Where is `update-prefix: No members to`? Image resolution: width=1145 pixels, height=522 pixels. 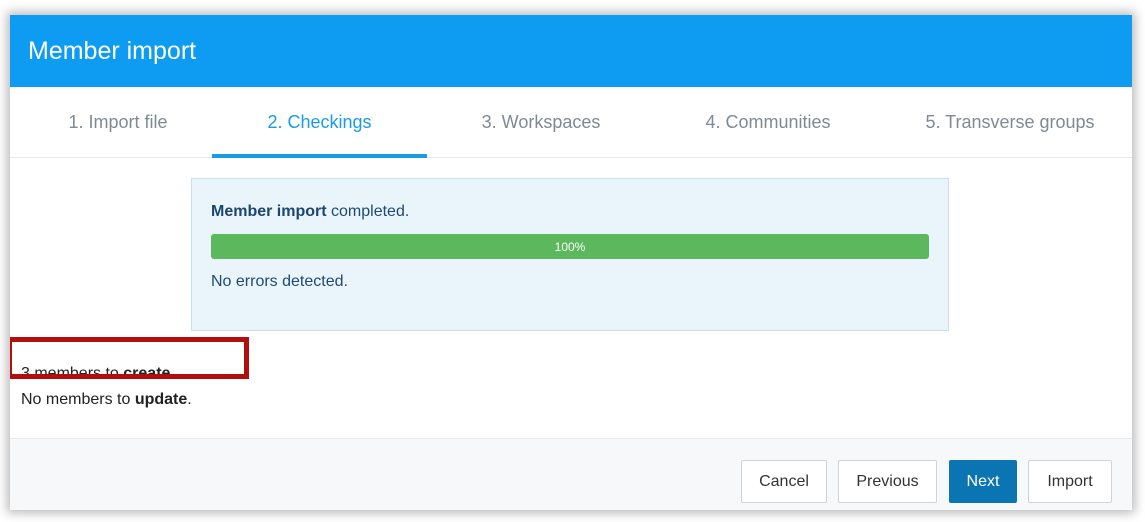 update-prefix: No members to is located at coordinates (78, 399).